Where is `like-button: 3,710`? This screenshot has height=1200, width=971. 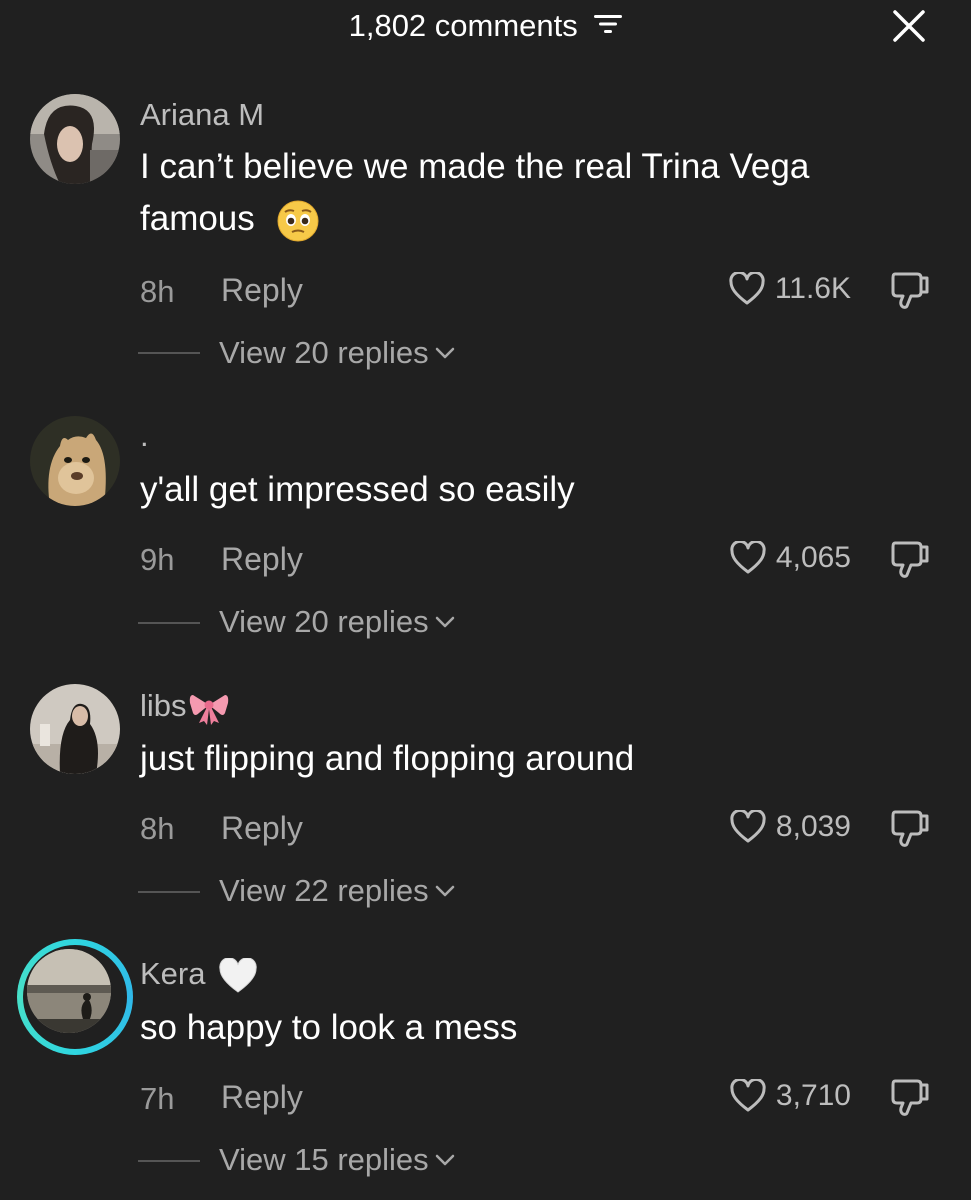
like-button: 3,710 is located at coordinates (790, 1096).